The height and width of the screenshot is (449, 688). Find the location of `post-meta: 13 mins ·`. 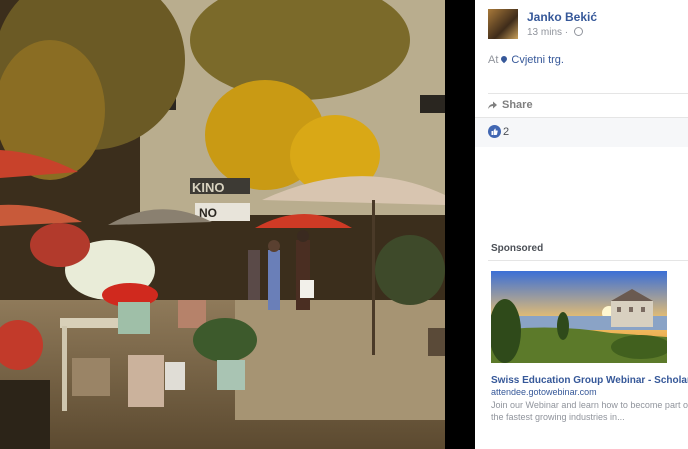

post-meta: 13 mins · is located at coordinates (555, 32).